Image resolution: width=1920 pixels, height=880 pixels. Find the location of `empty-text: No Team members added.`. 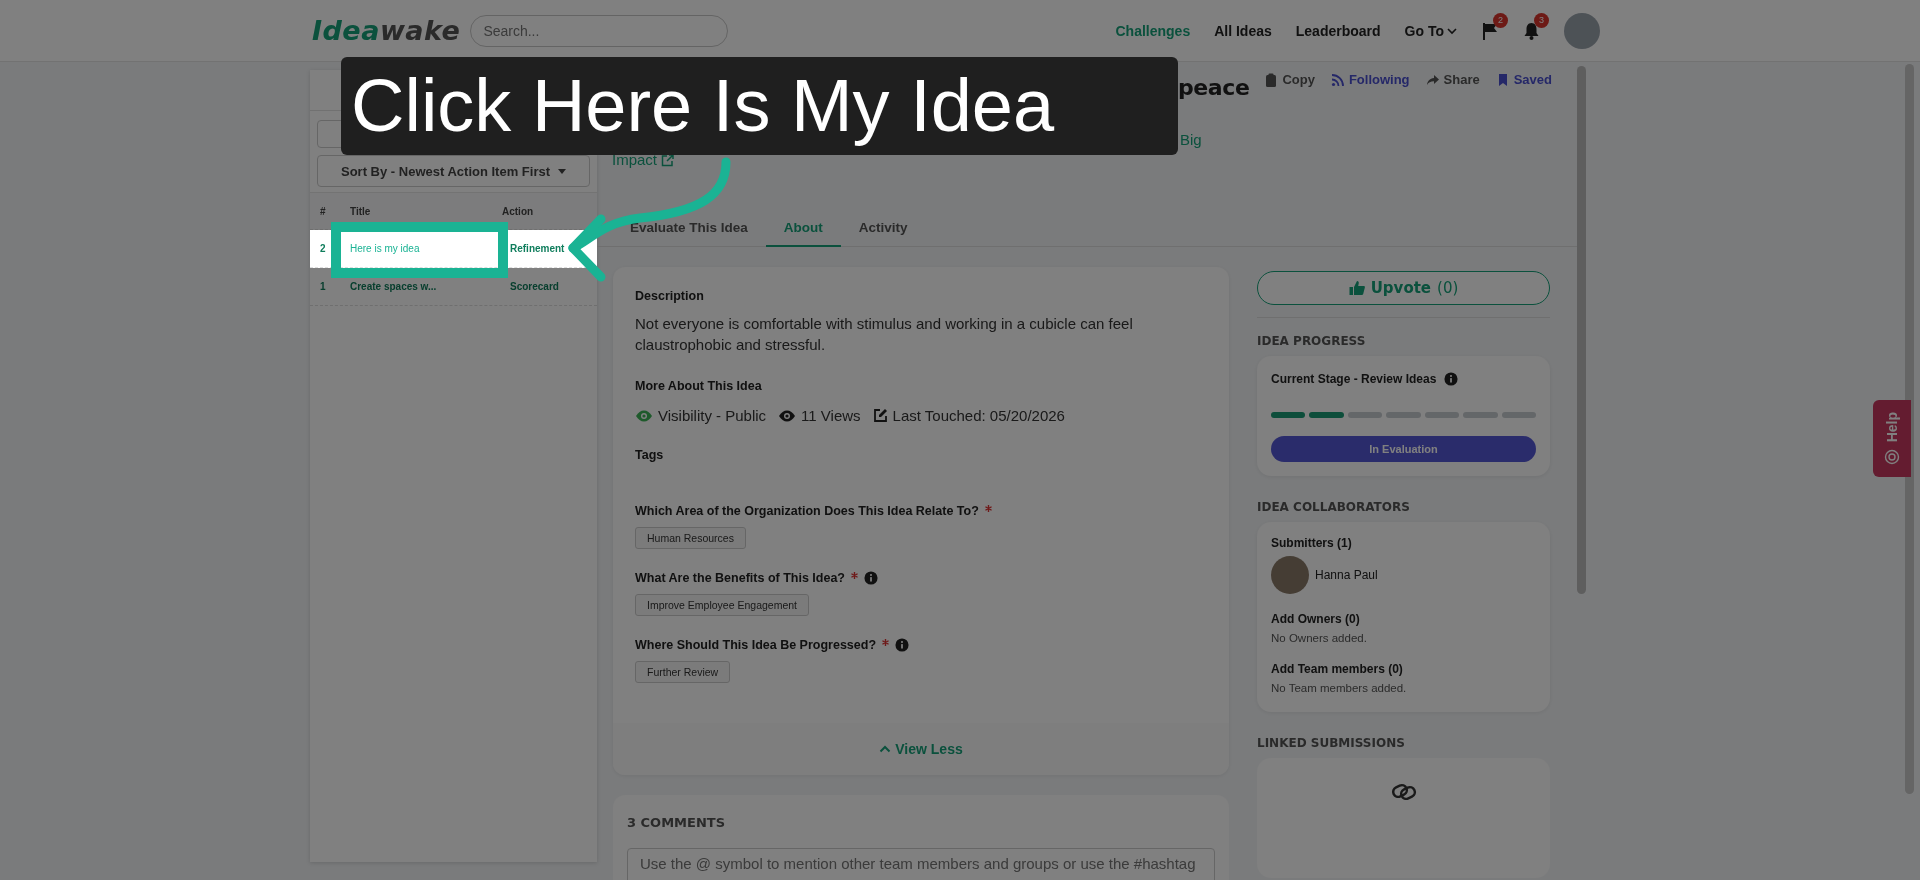

empty-text: No Team members added. is located at coordinates (1339, 688).